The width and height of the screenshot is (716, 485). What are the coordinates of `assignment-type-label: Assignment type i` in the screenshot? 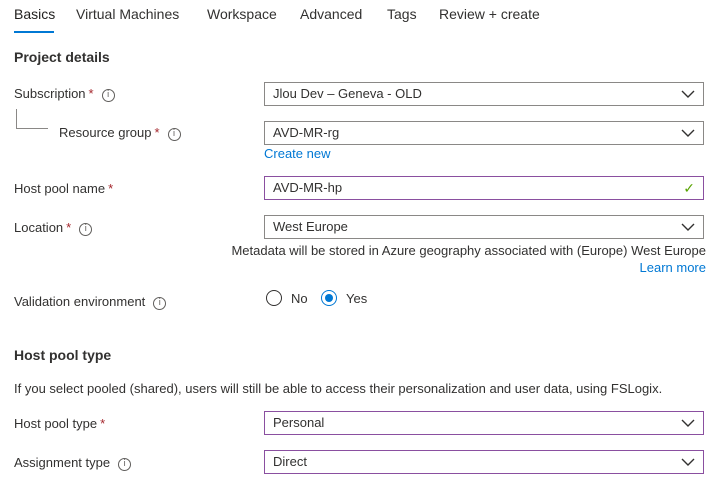 It's located at (73, 463).